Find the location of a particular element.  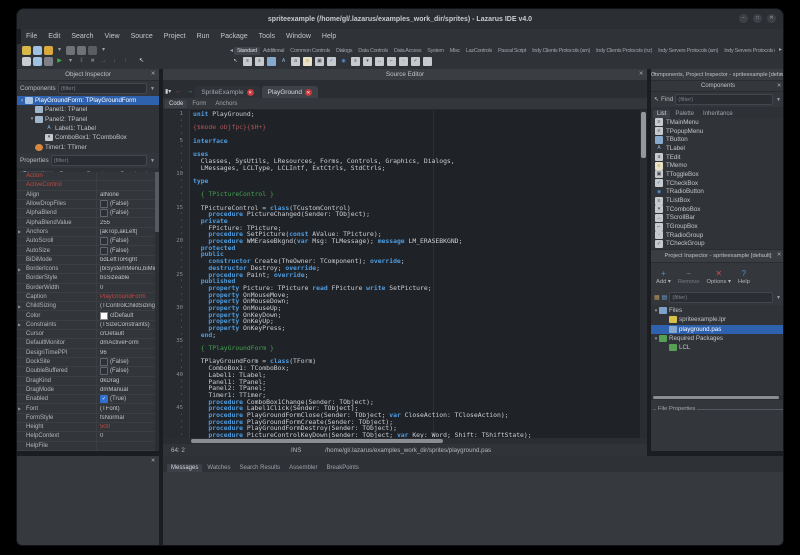

component-item-tgroupbox: ⌐ TGroupBox is located at coordinates (717, 226).